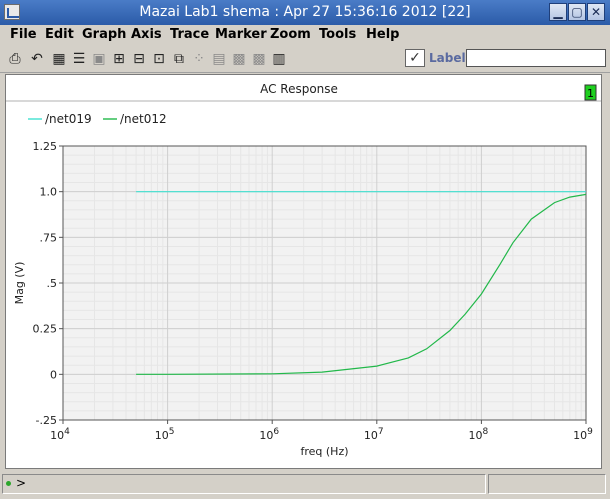 The width and height of the screenshot is (610, 499). I want to click on hatched-grid-3-icon: ▩, so click(259, 59).